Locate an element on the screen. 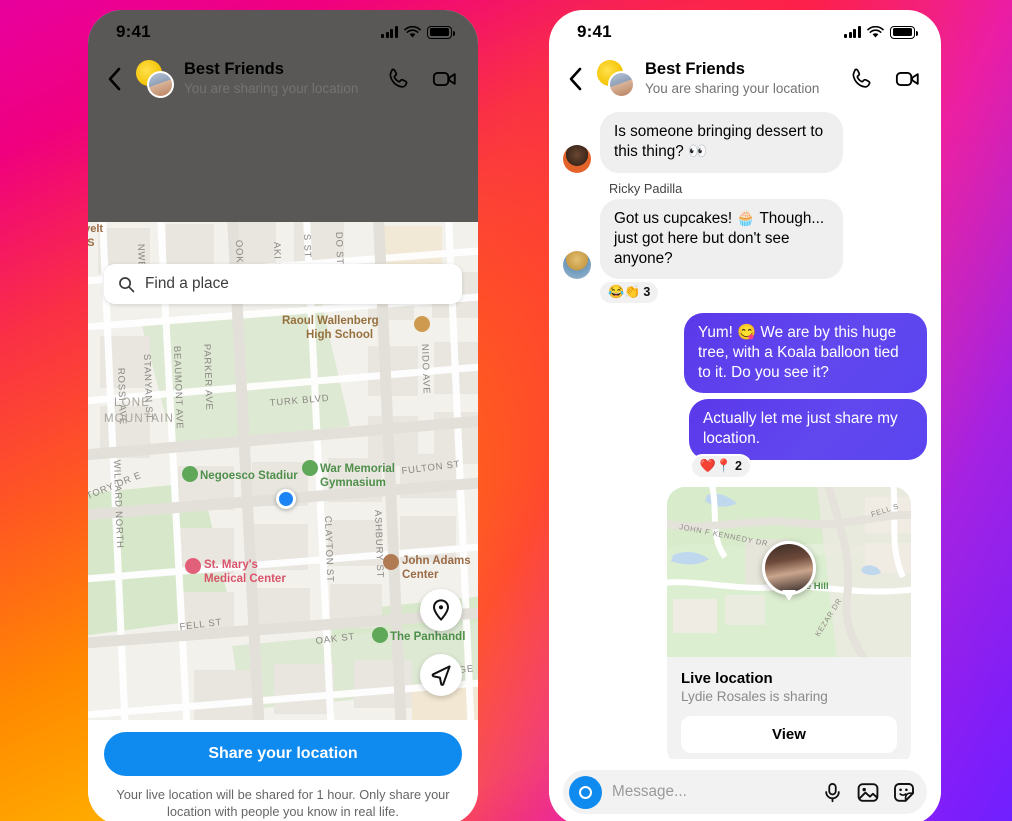 The height and width of the screenshot is (821, 1012). status-bar-left: 9:41 is located at coordinates (283, 32).